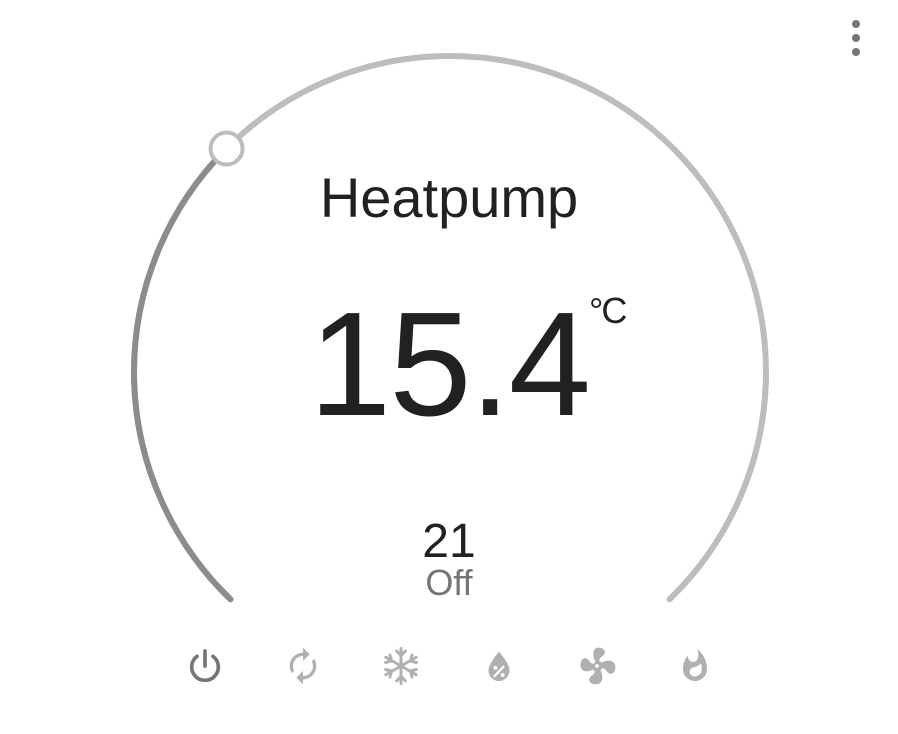  I want to click on mode-heat-button, so click(695, 666).